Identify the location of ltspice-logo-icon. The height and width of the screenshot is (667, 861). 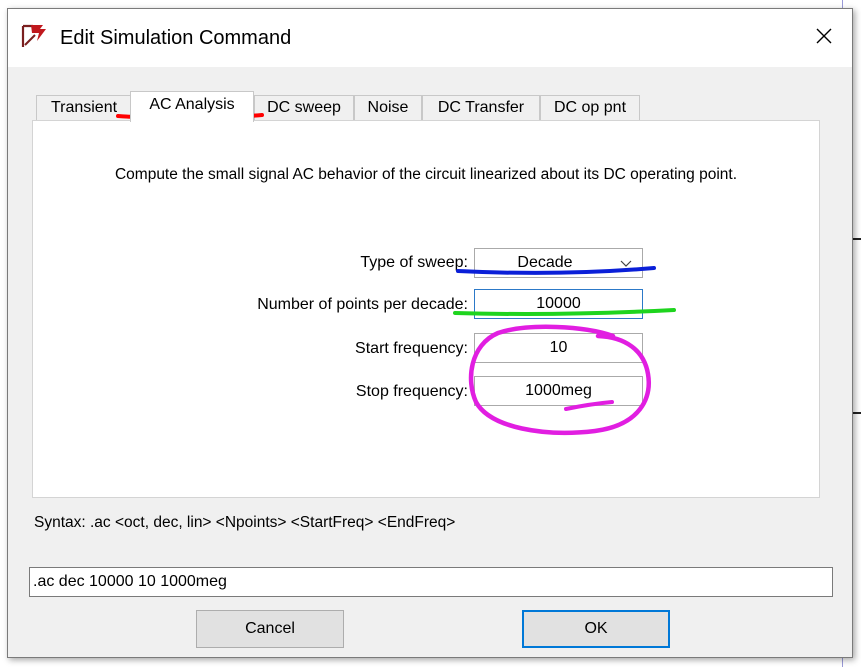
(35, 36).